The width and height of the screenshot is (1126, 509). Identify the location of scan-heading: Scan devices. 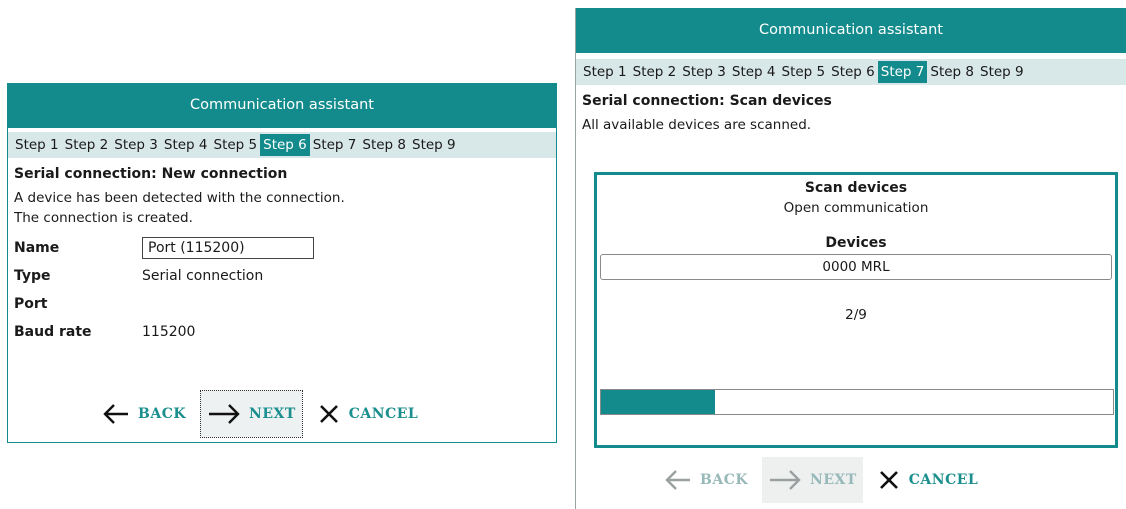
(856, 188).